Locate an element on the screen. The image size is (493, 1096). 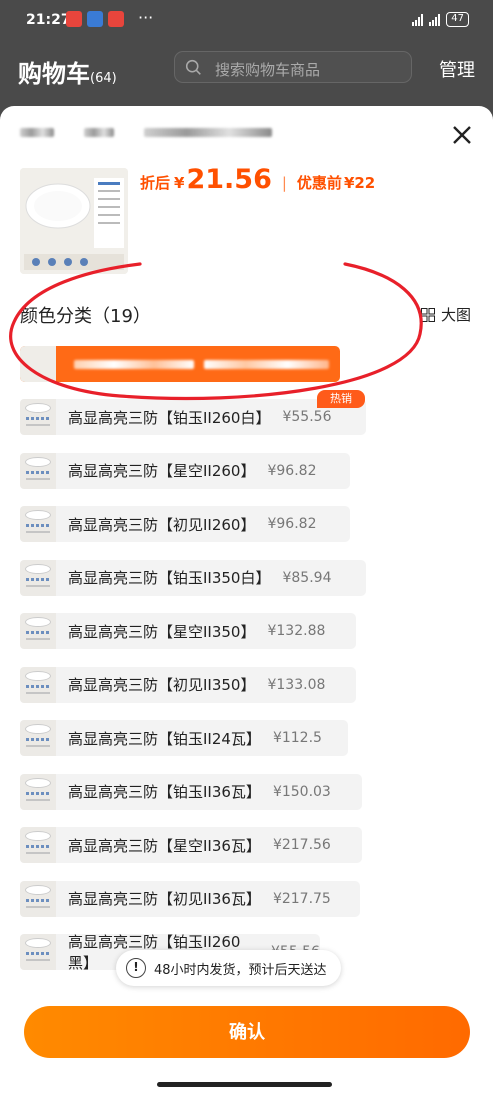
option-item: 高显高亮三防【初见II350】 ¥133.08 is located at coordinates (188, 684).